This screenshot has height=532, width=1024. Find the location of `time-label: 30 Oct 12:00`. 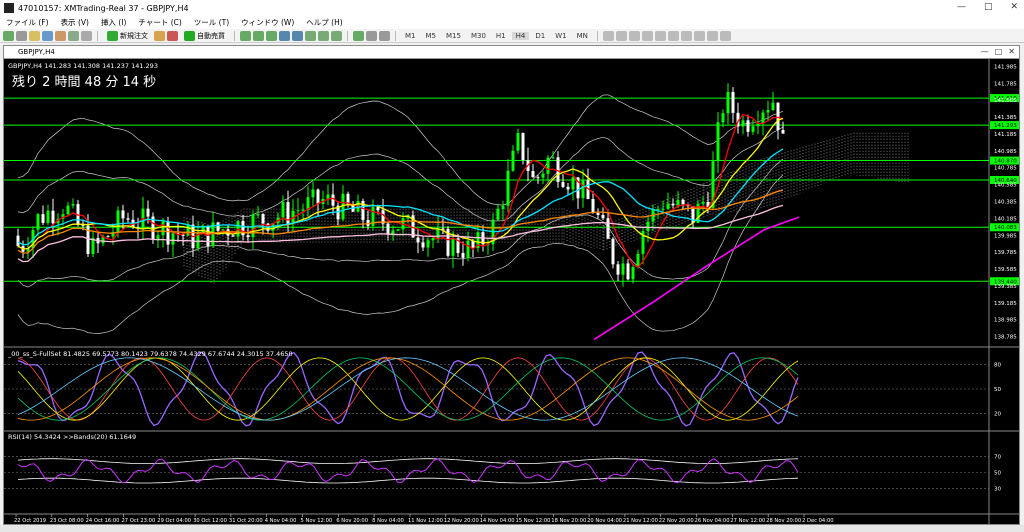

time-label: 30 Oct 12:00 is located at coordinates (210, 521).